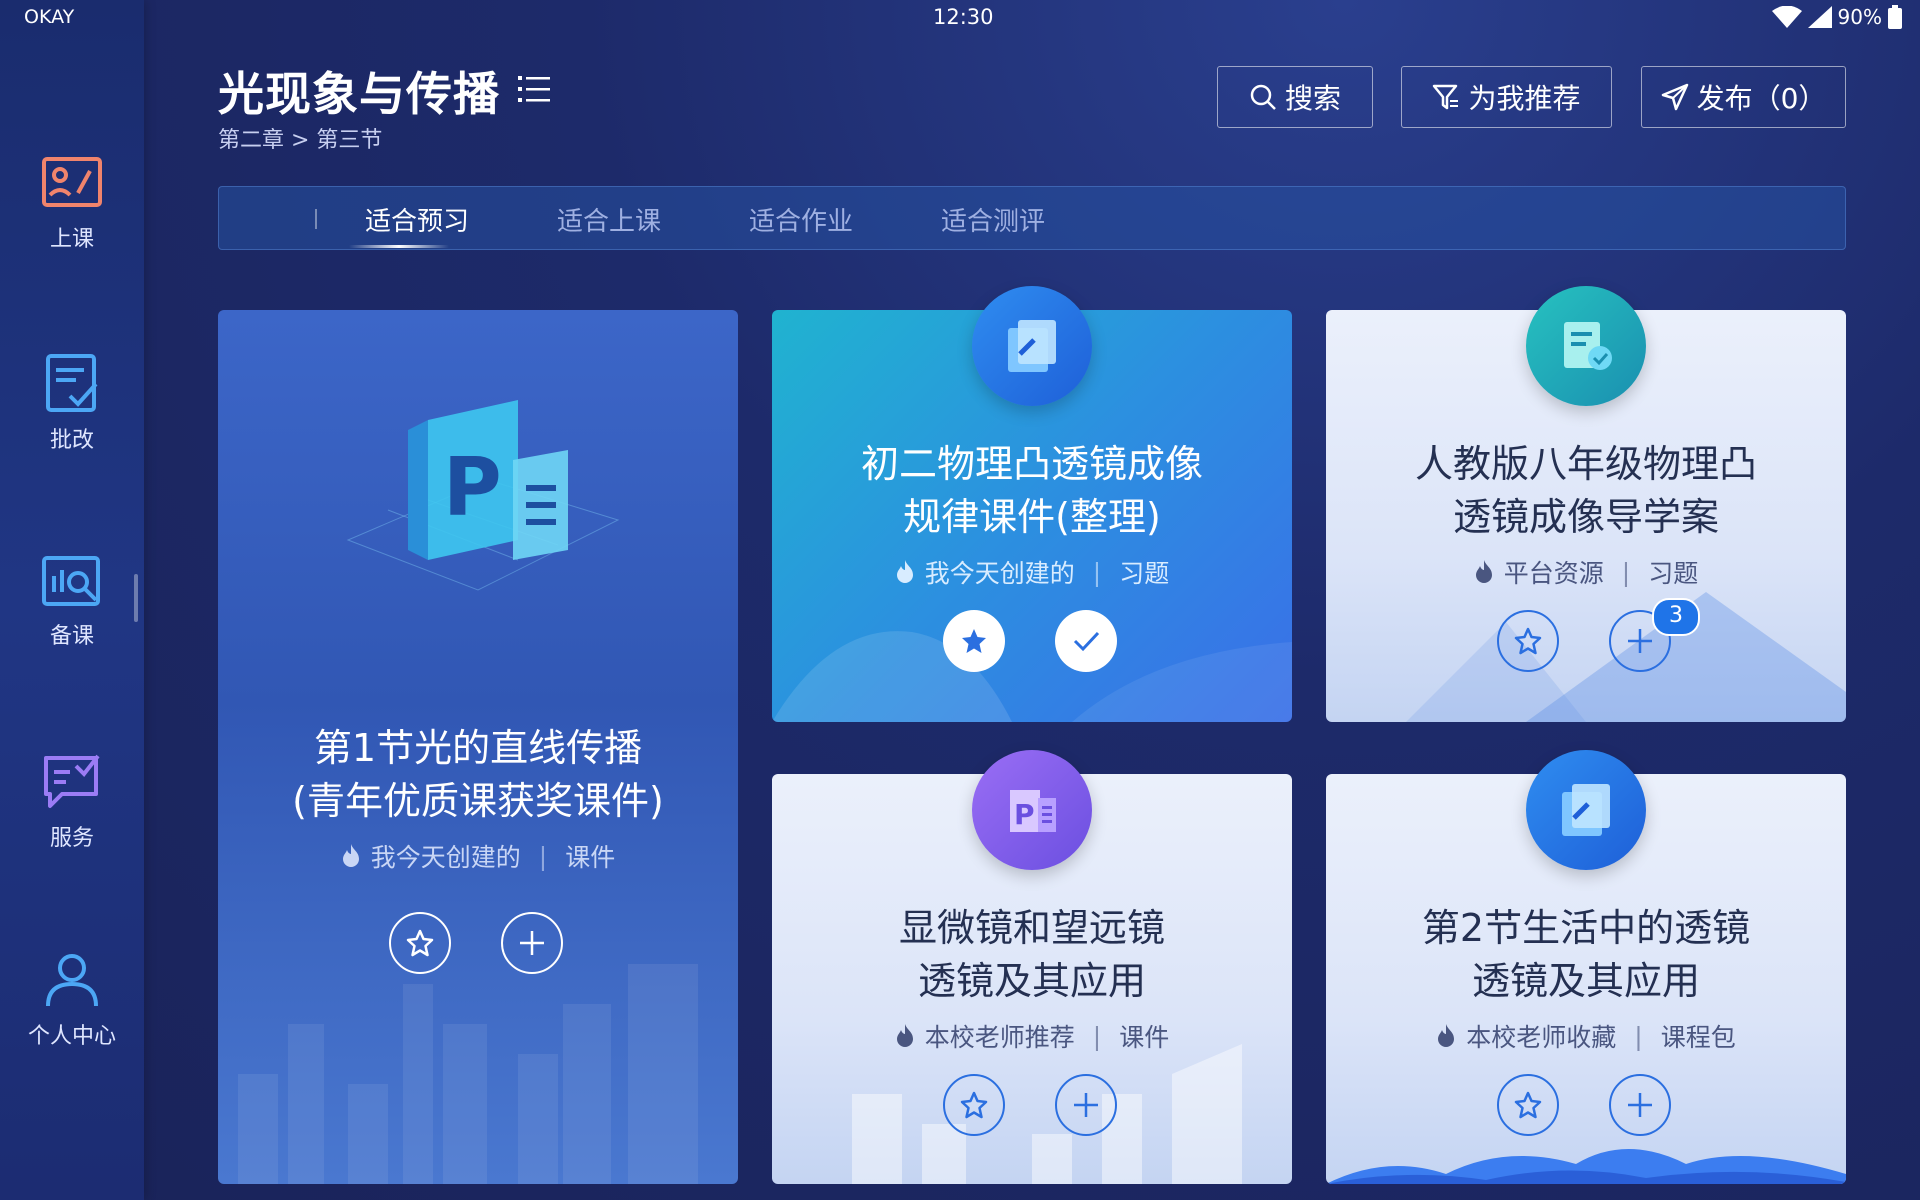 Image resolution: width=1920 pixels, height=1200 pixels. Describe the element at coordinates (417, 219) in the screenshot. I see `tab-preview: 适合预习` at that location.